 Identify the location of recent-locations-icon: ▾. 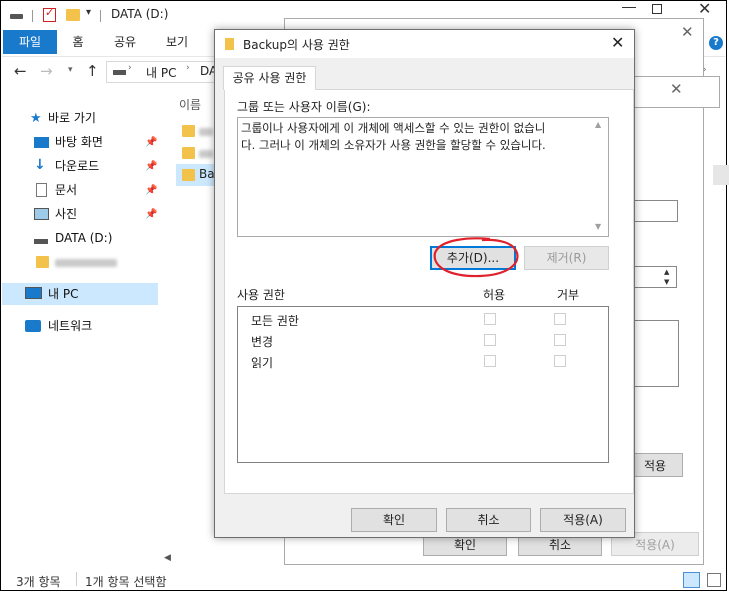
(70, 70).